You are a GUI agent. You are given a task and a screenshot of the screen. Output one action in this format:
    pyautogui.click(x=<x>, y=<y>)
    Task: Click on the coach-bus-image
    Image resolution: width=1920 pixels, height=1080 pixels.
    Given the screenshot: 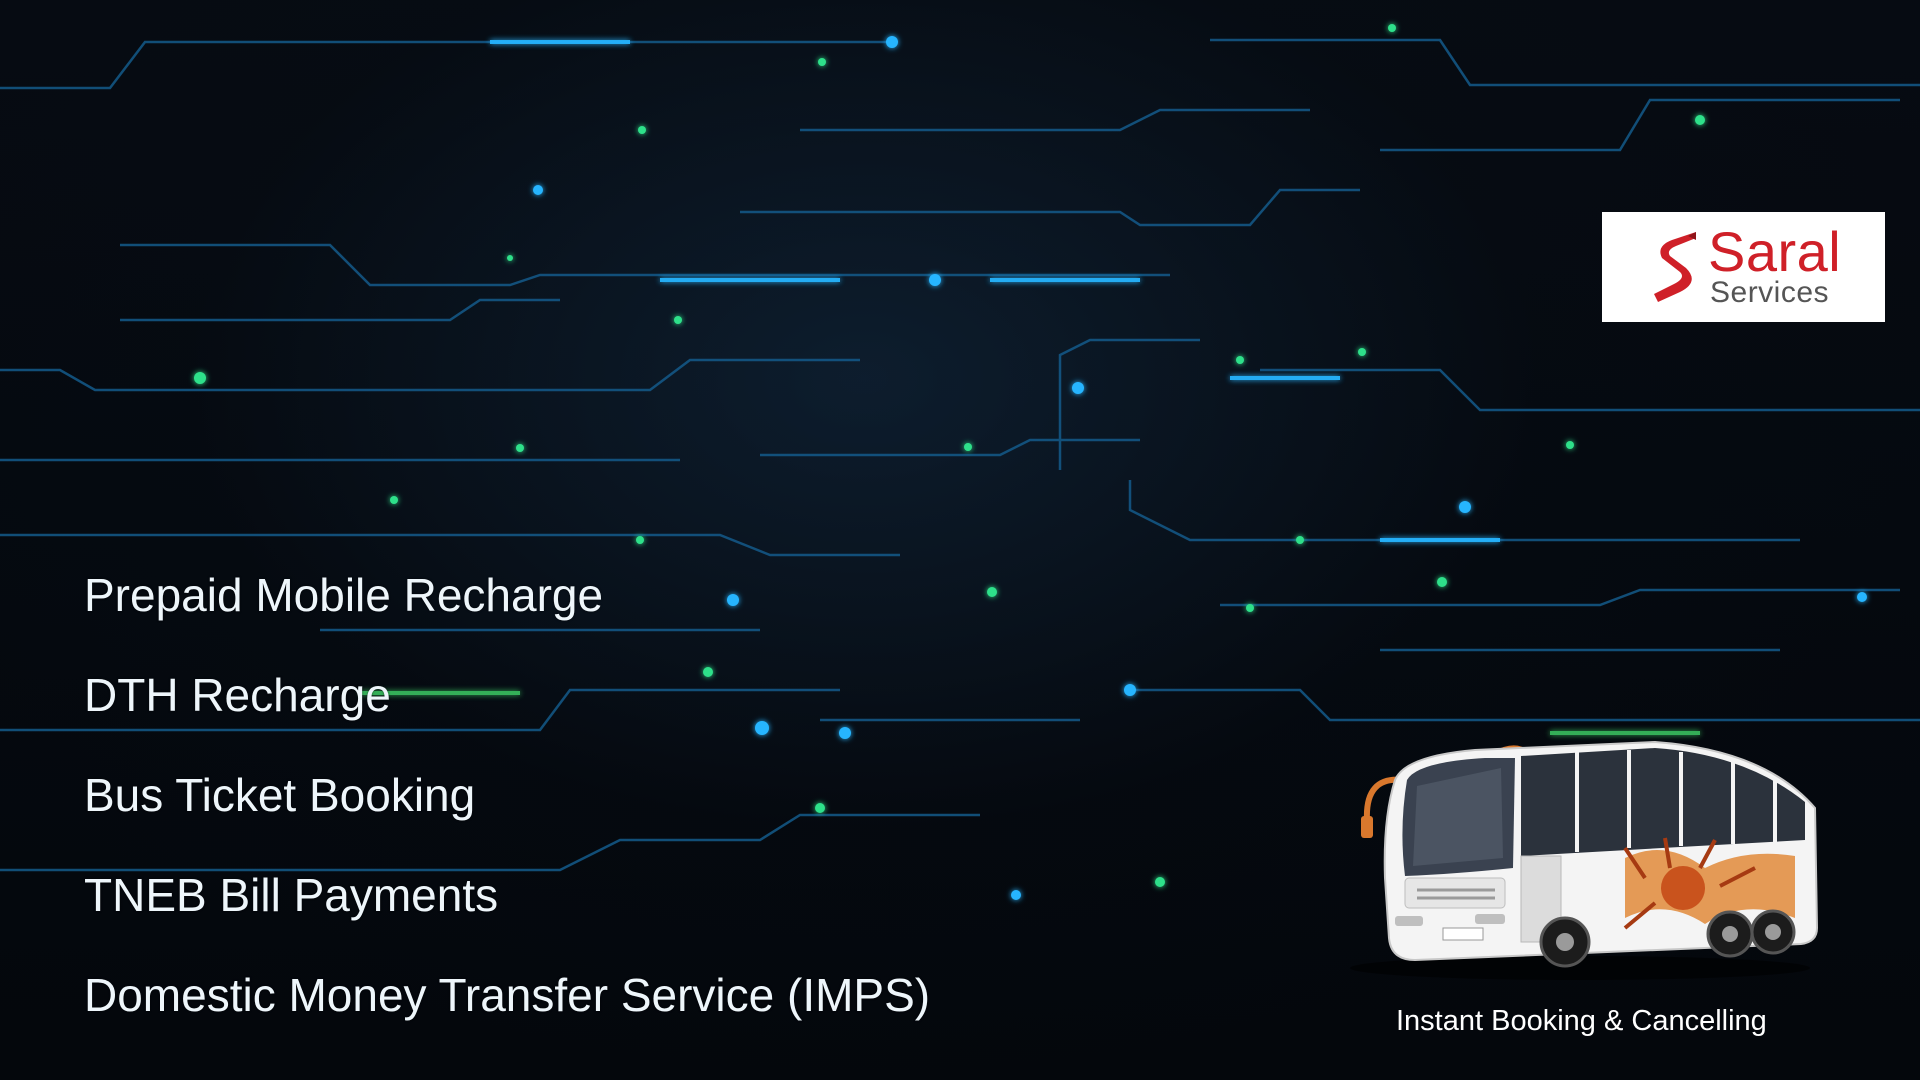 What is the action you would take?
    pyautogui.click(x=1584, y=860)
    